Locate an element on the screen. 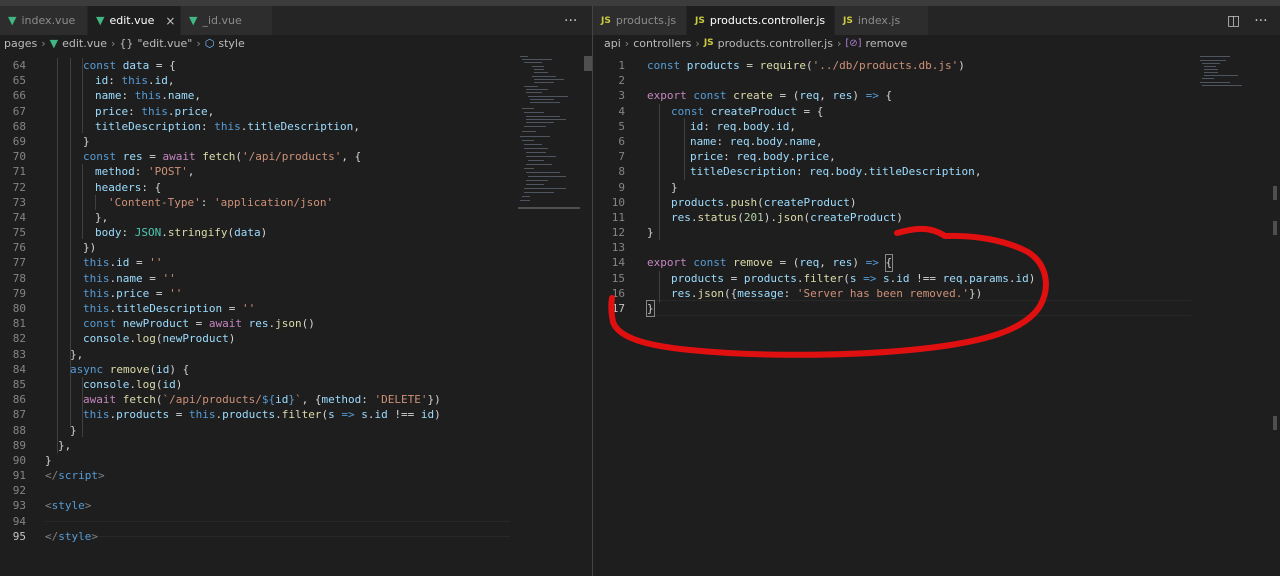 The image size is (1280, 576). code-line: 79 this.price = '' is located at coordinates (97, 293).